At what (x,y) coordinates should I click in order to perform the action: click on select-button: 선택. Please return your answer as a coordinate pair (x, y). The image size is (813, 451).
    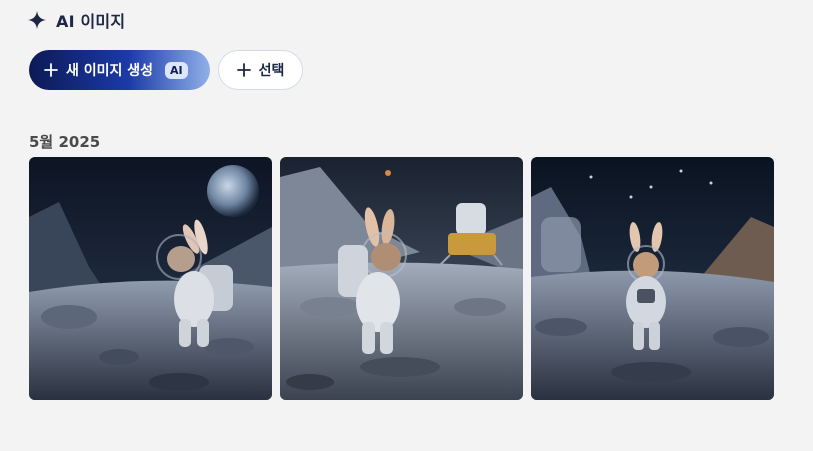
    Looking at the image, I should click on (260, 70).